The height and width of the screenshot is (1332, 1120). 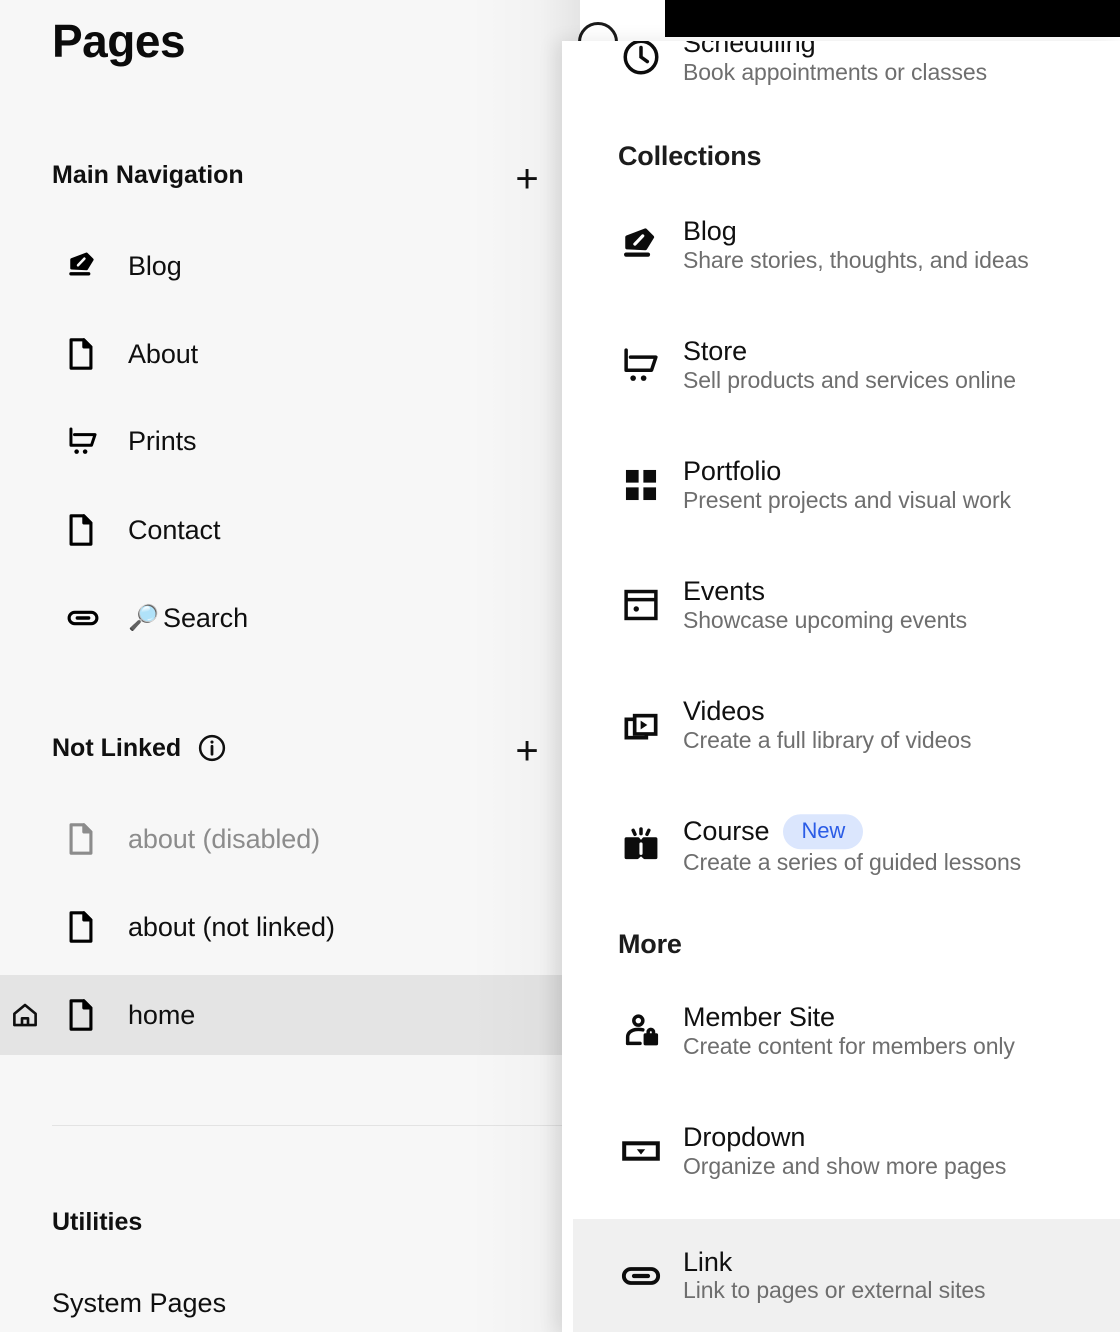 What do you see at coordinates (724, 590) in the screenshot?
I see `panel-option-title: Events` at bounding box center [724, 590].